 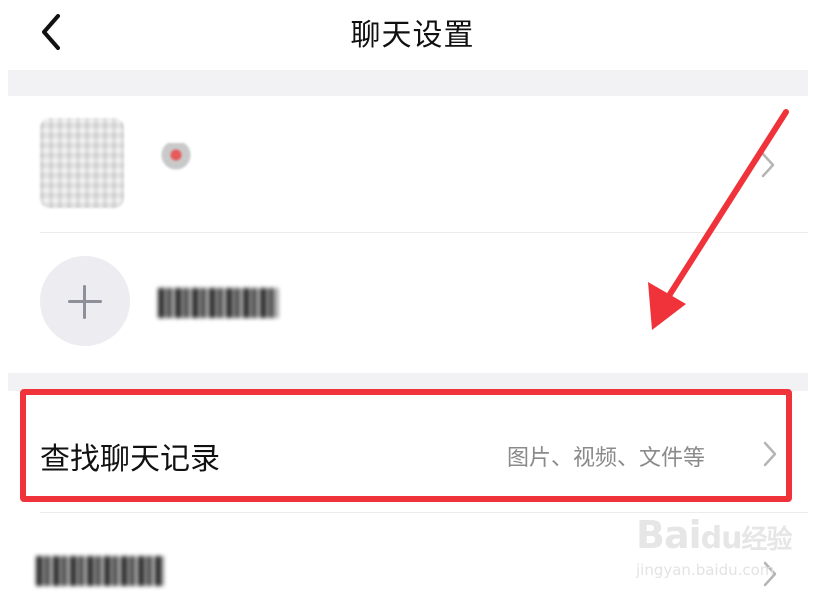 What do you see at coordinates (718, 219) in the screenshot?
I see `red-arrow-icon` at bounding box center [718, 219].